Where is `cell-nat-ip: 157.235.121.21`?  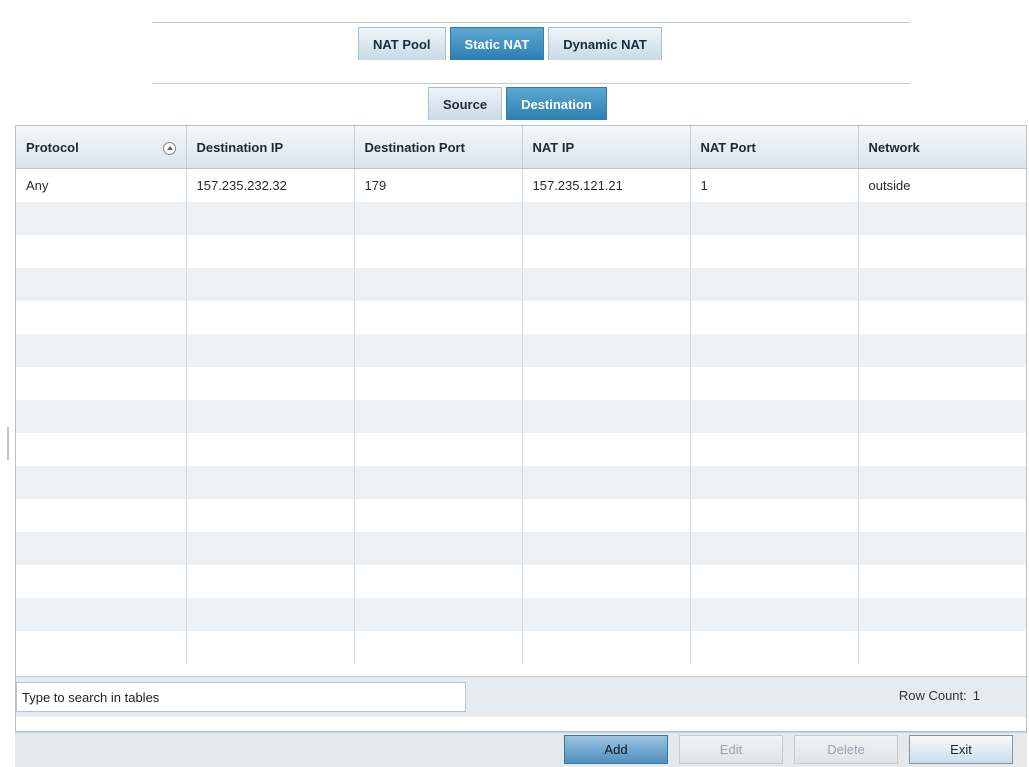 cell-nat-ip: 157.235.121.21 is located at coordinates (606, 185).